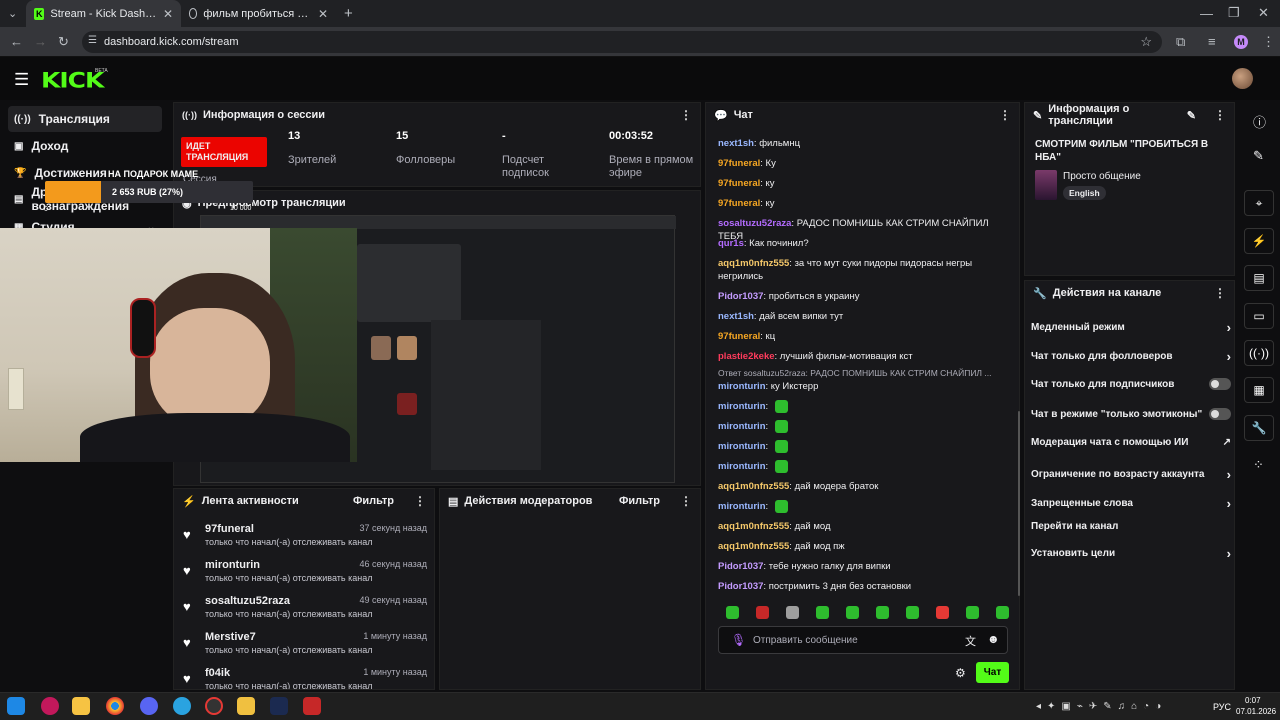 The image size is (1280, 720). What do you see at coordinates (85, 146) in the screenshot?
I see `sidebar-item-income: ▣ Доход` at bounding box center [85, 146].